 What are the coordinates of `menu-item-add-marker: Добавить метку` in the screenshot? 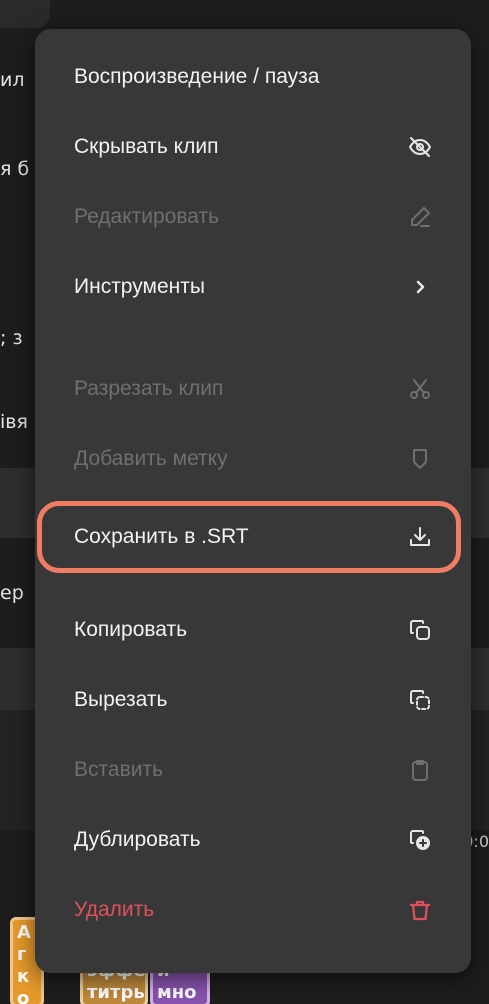 It's located at (253, 459).